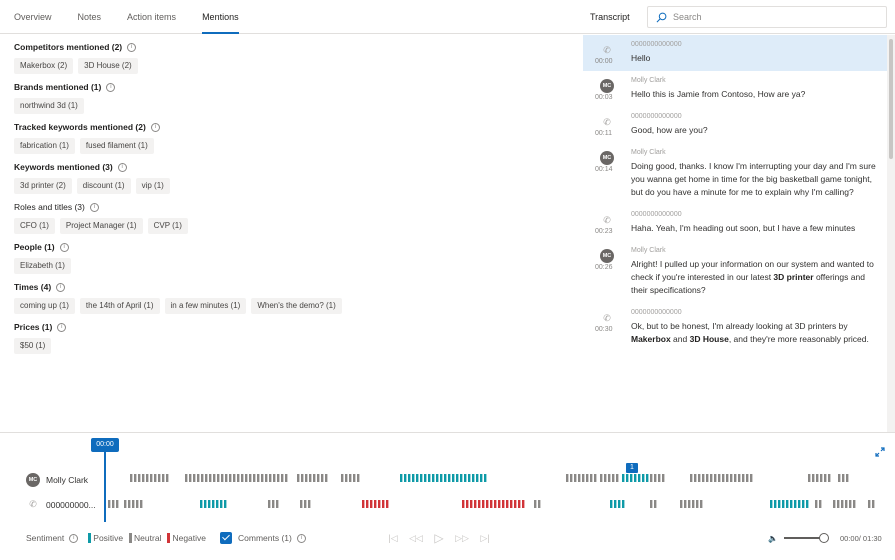 Image resolution: width=895 pixels, height=560 pixels. I want to click on transcript-timestamp: 00:03, so click(604, 97).